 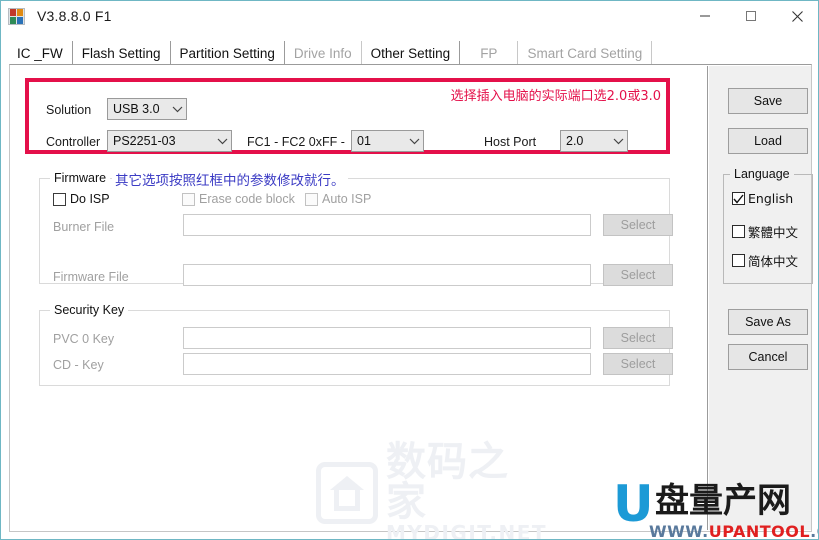 I want to click on tab-label: FP, so click(x=489, y=53).